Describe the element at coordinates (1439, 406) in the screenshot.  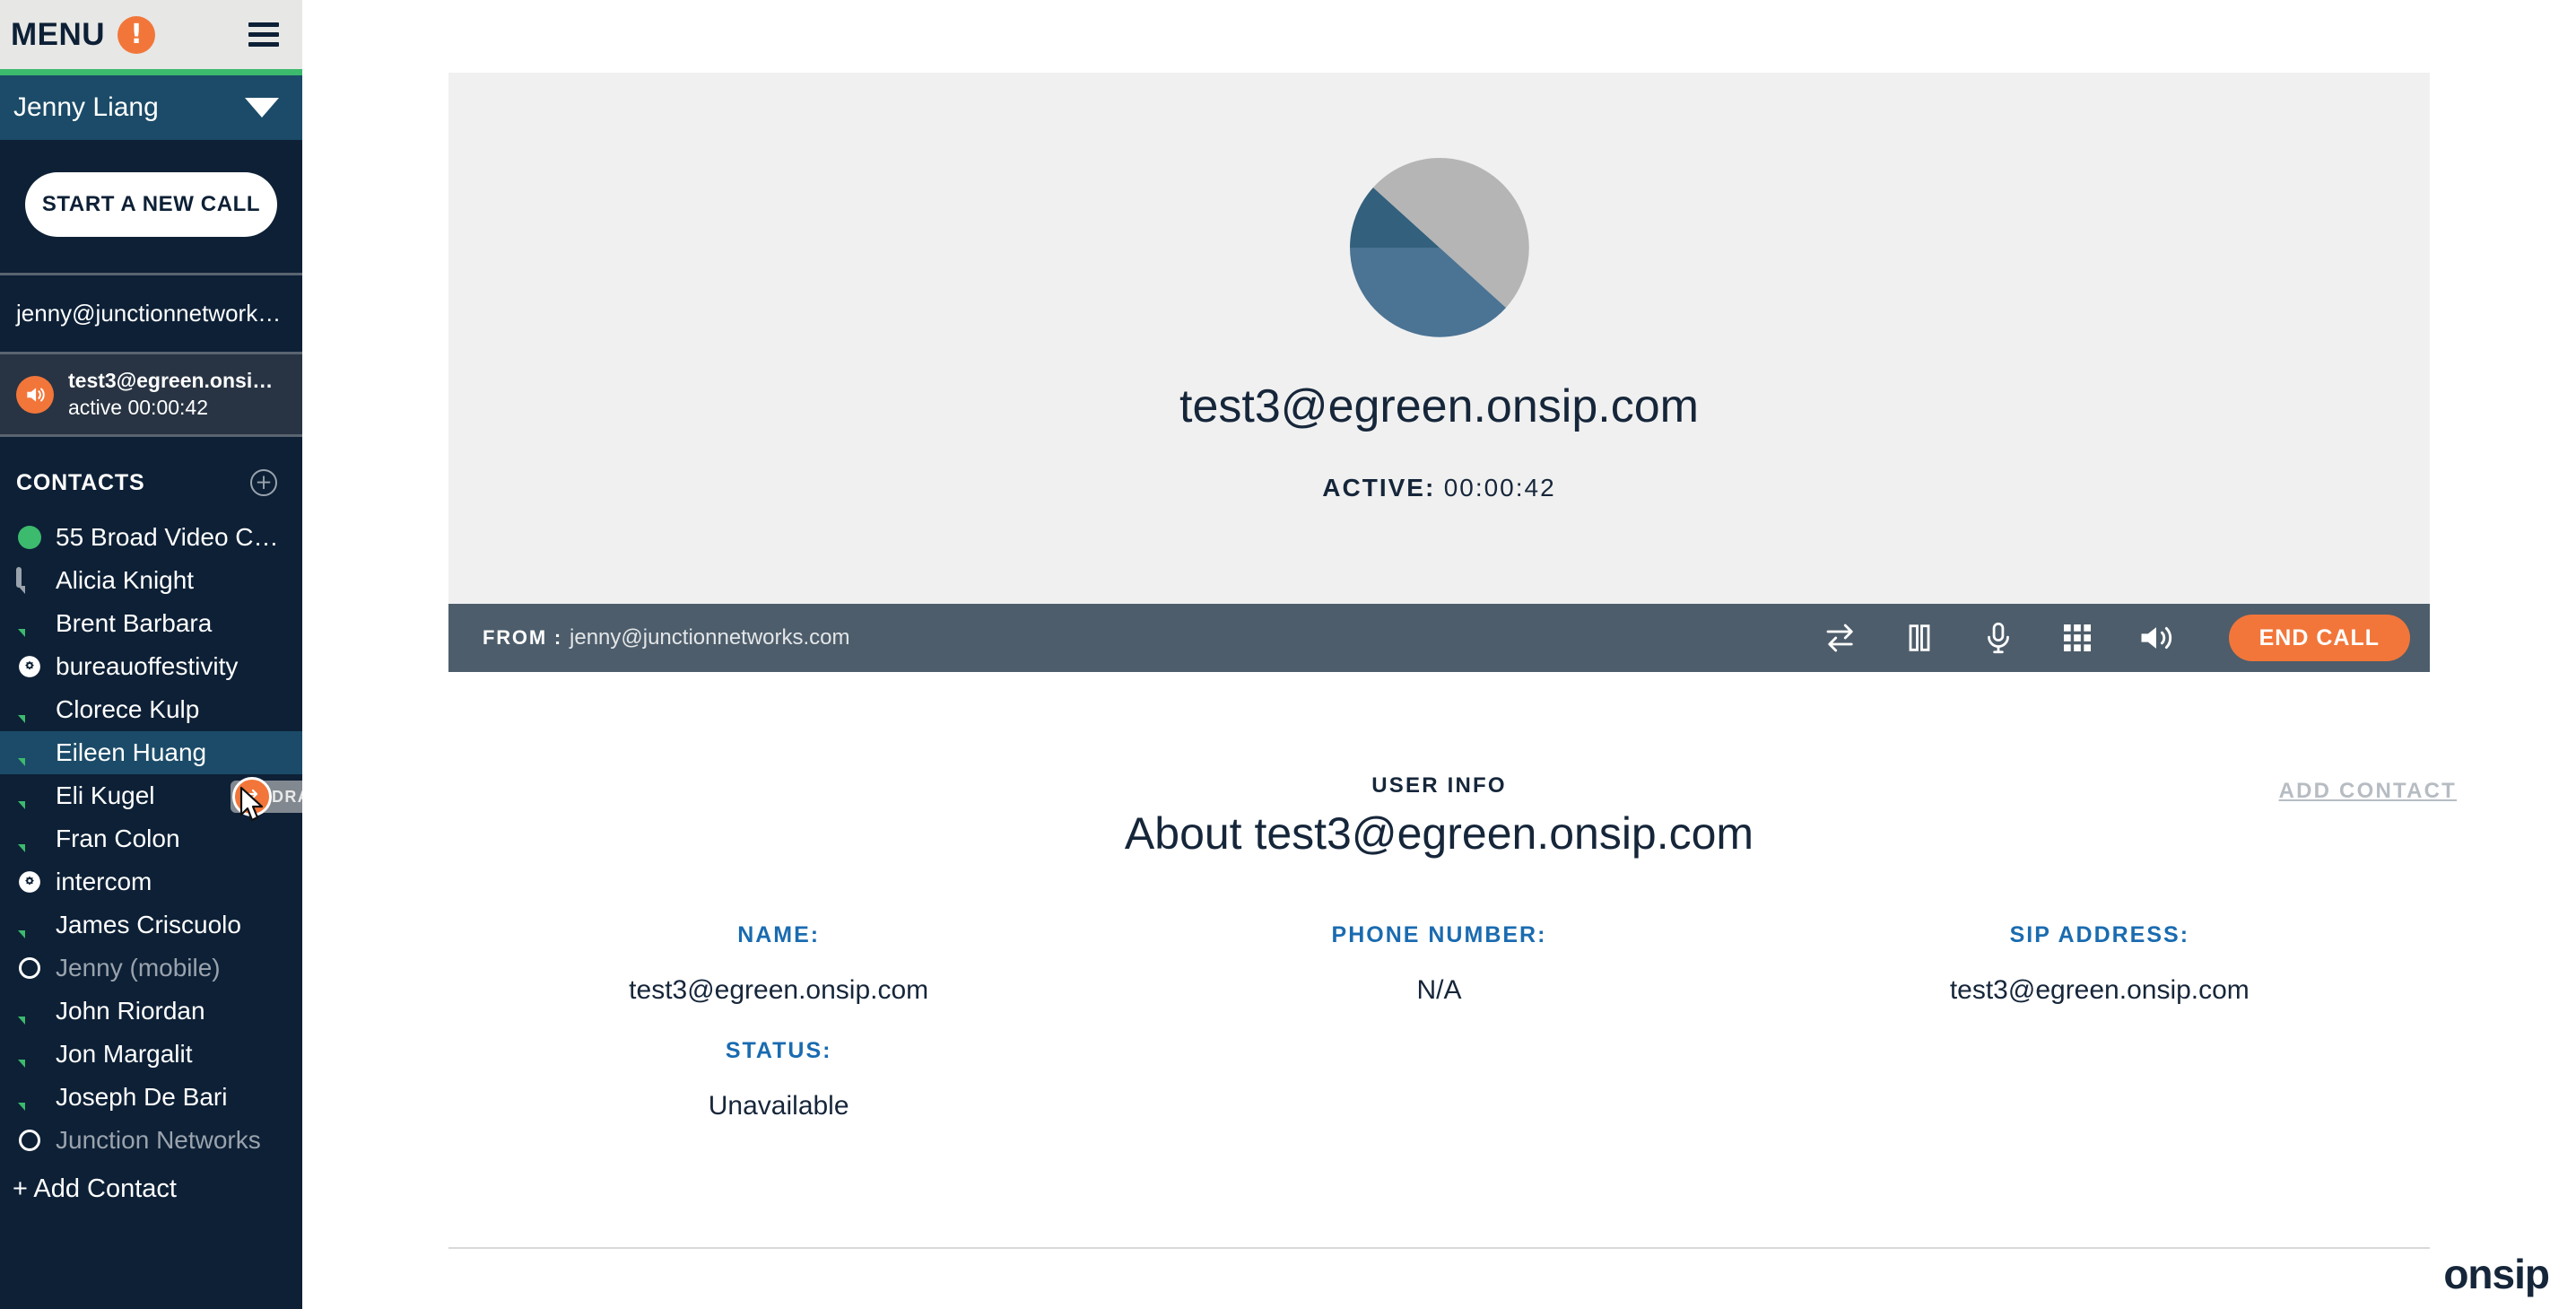
I see `call-target-address: test3@egreen.onsip.com` at that location.